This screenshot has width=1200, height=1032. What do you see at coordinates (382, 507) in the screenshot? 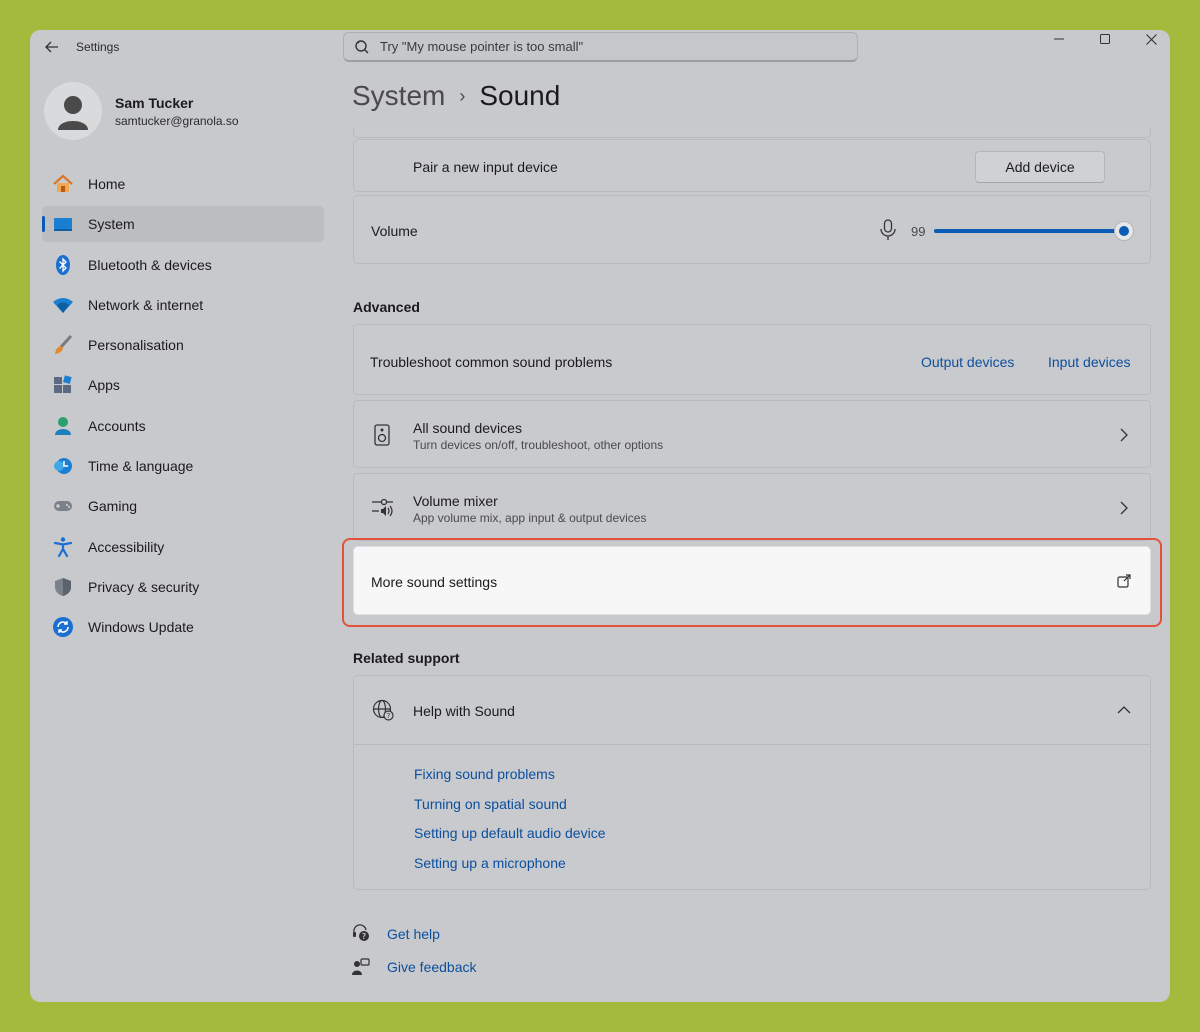
I see `mixer-icon` at bounding box center [382, 507].